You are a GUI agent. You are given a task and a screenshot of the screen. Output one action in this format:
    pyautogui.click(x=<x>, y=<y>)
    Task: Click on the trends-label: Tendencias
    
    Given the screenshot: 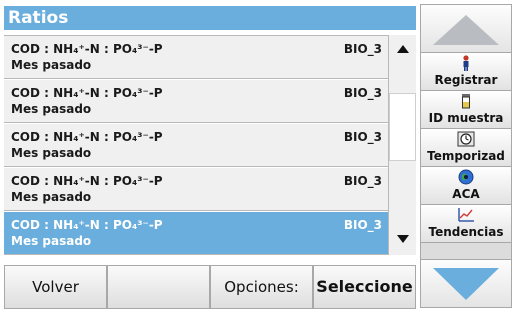 What is the action you would take?
    pyautogui.click(x=466, y=232)
    